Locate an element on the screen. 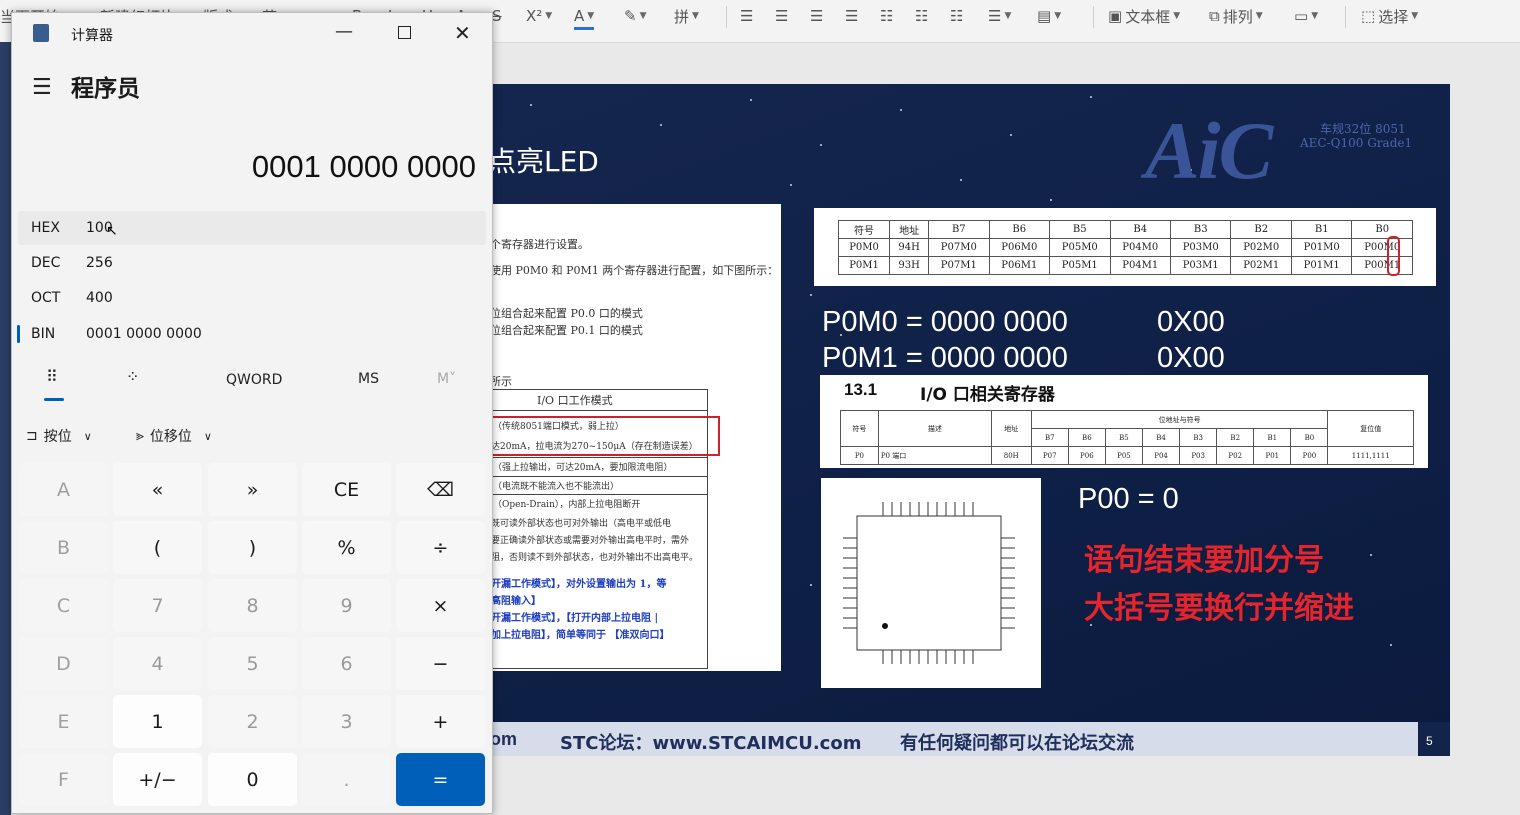 The image size is (1520, 815). io-mode-row: （电流既不能流入也不能流出） is located at coordinates (556, 487).